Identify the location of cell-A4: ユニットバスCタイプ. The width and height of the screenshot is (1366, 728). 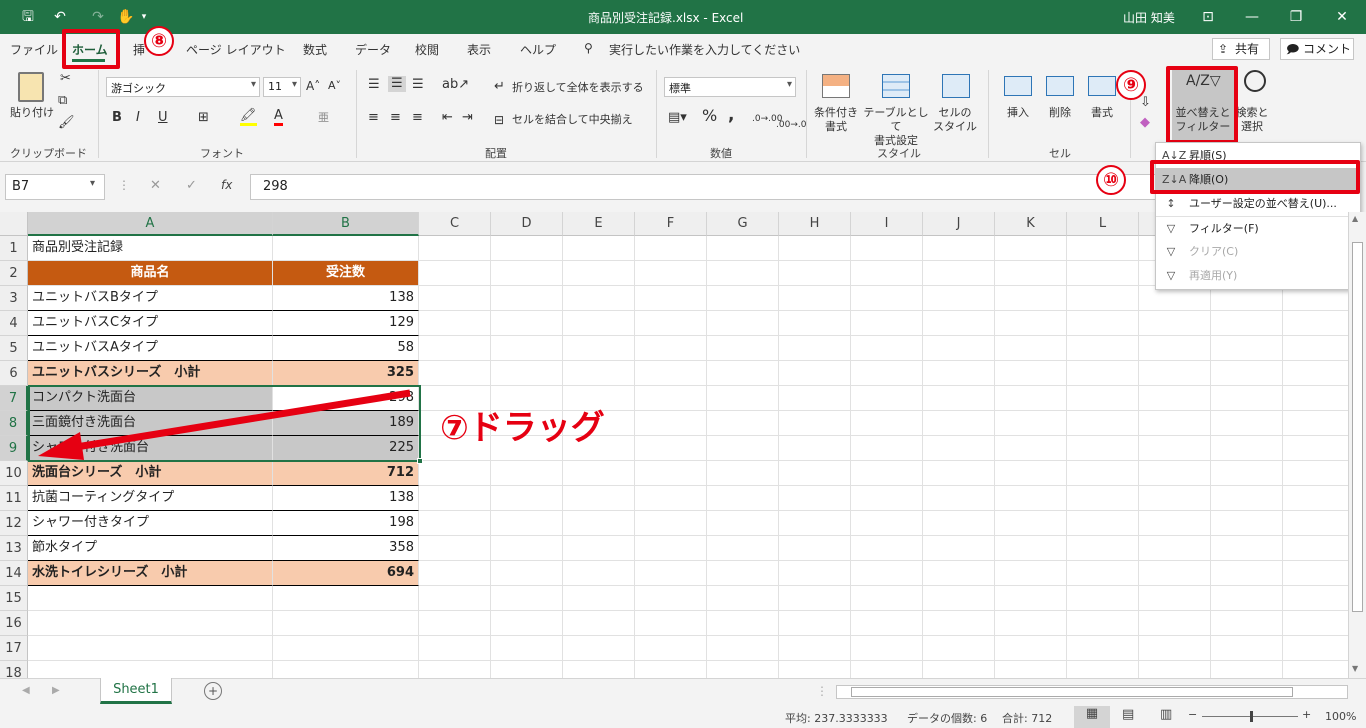
(150, 323).